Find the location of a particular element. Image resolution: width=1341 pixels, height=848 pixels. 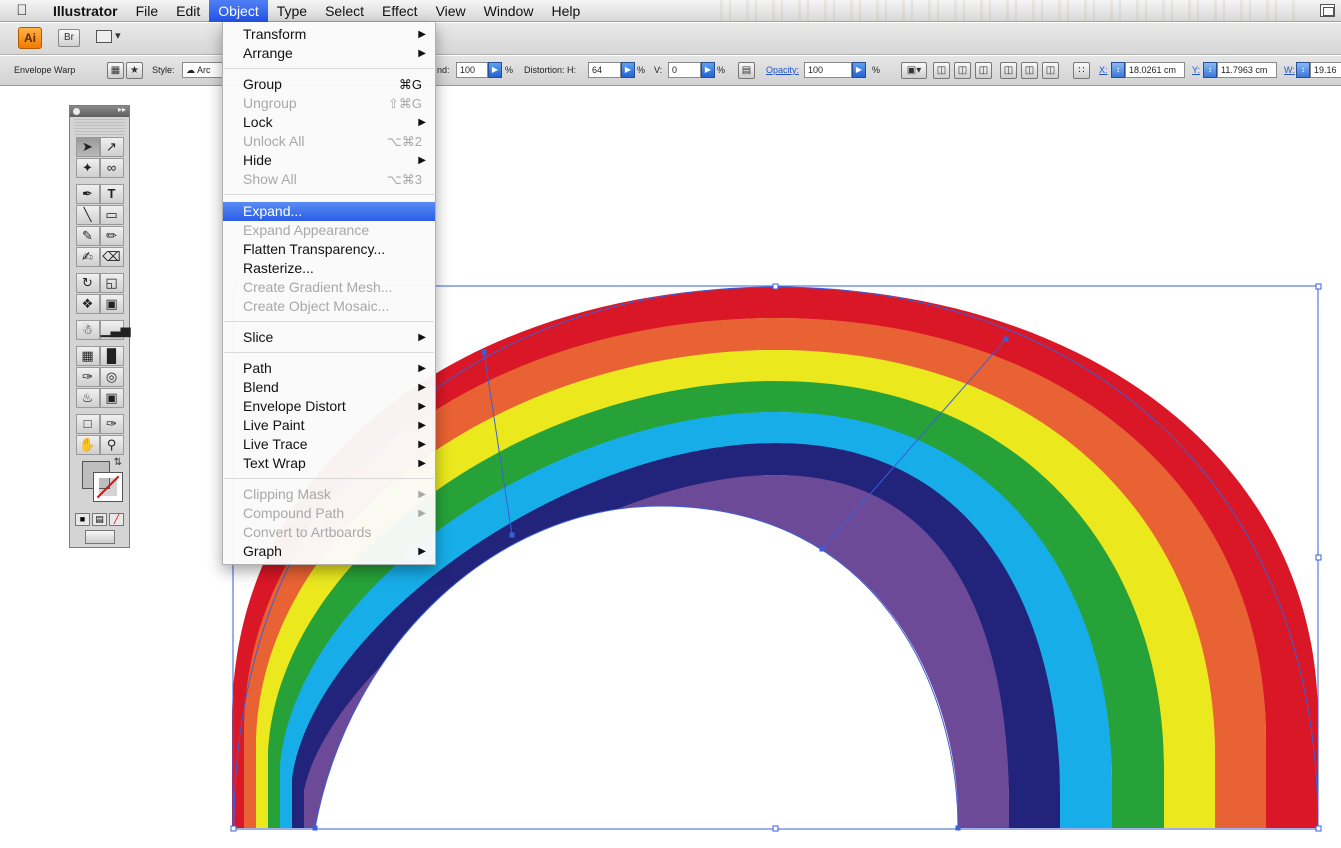

live-paint-selection-tool-icon: ▣ is located at coordinates (111, 398).